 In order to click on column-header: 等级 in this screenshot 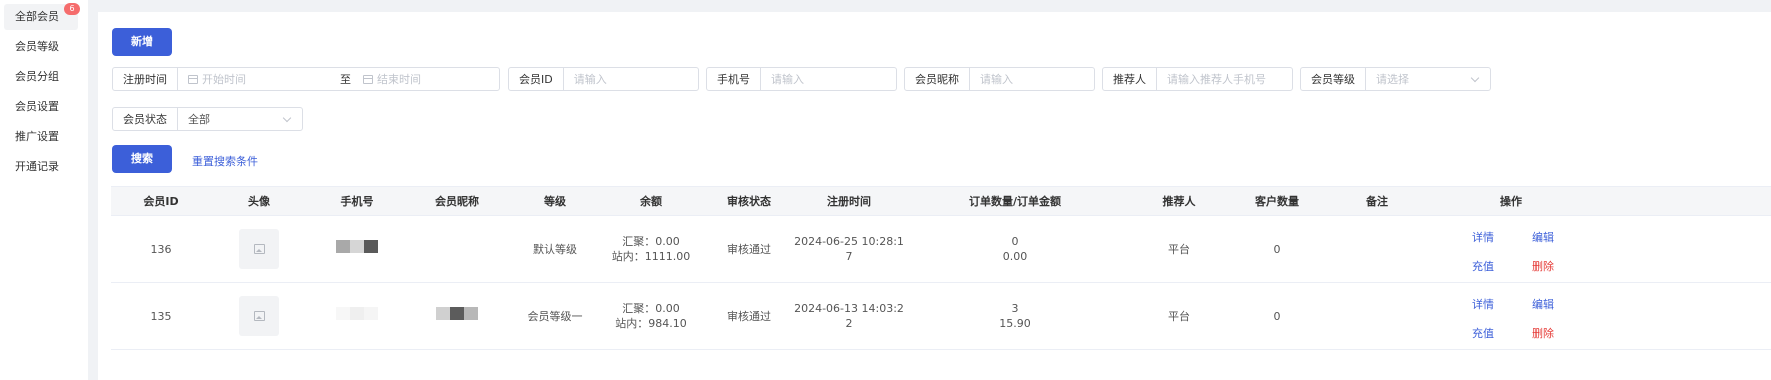, I will do `click(555, 201)`.